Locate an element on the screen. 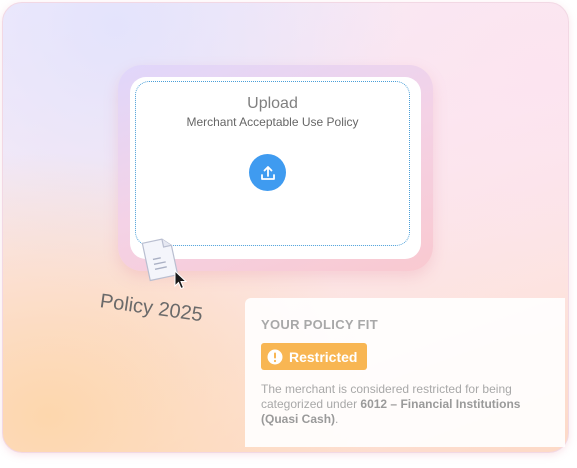 This screenshot has width=577, height=468. upload-subtitle: Merchant Acceptable Use Policy is located at coordinates (272, 122).